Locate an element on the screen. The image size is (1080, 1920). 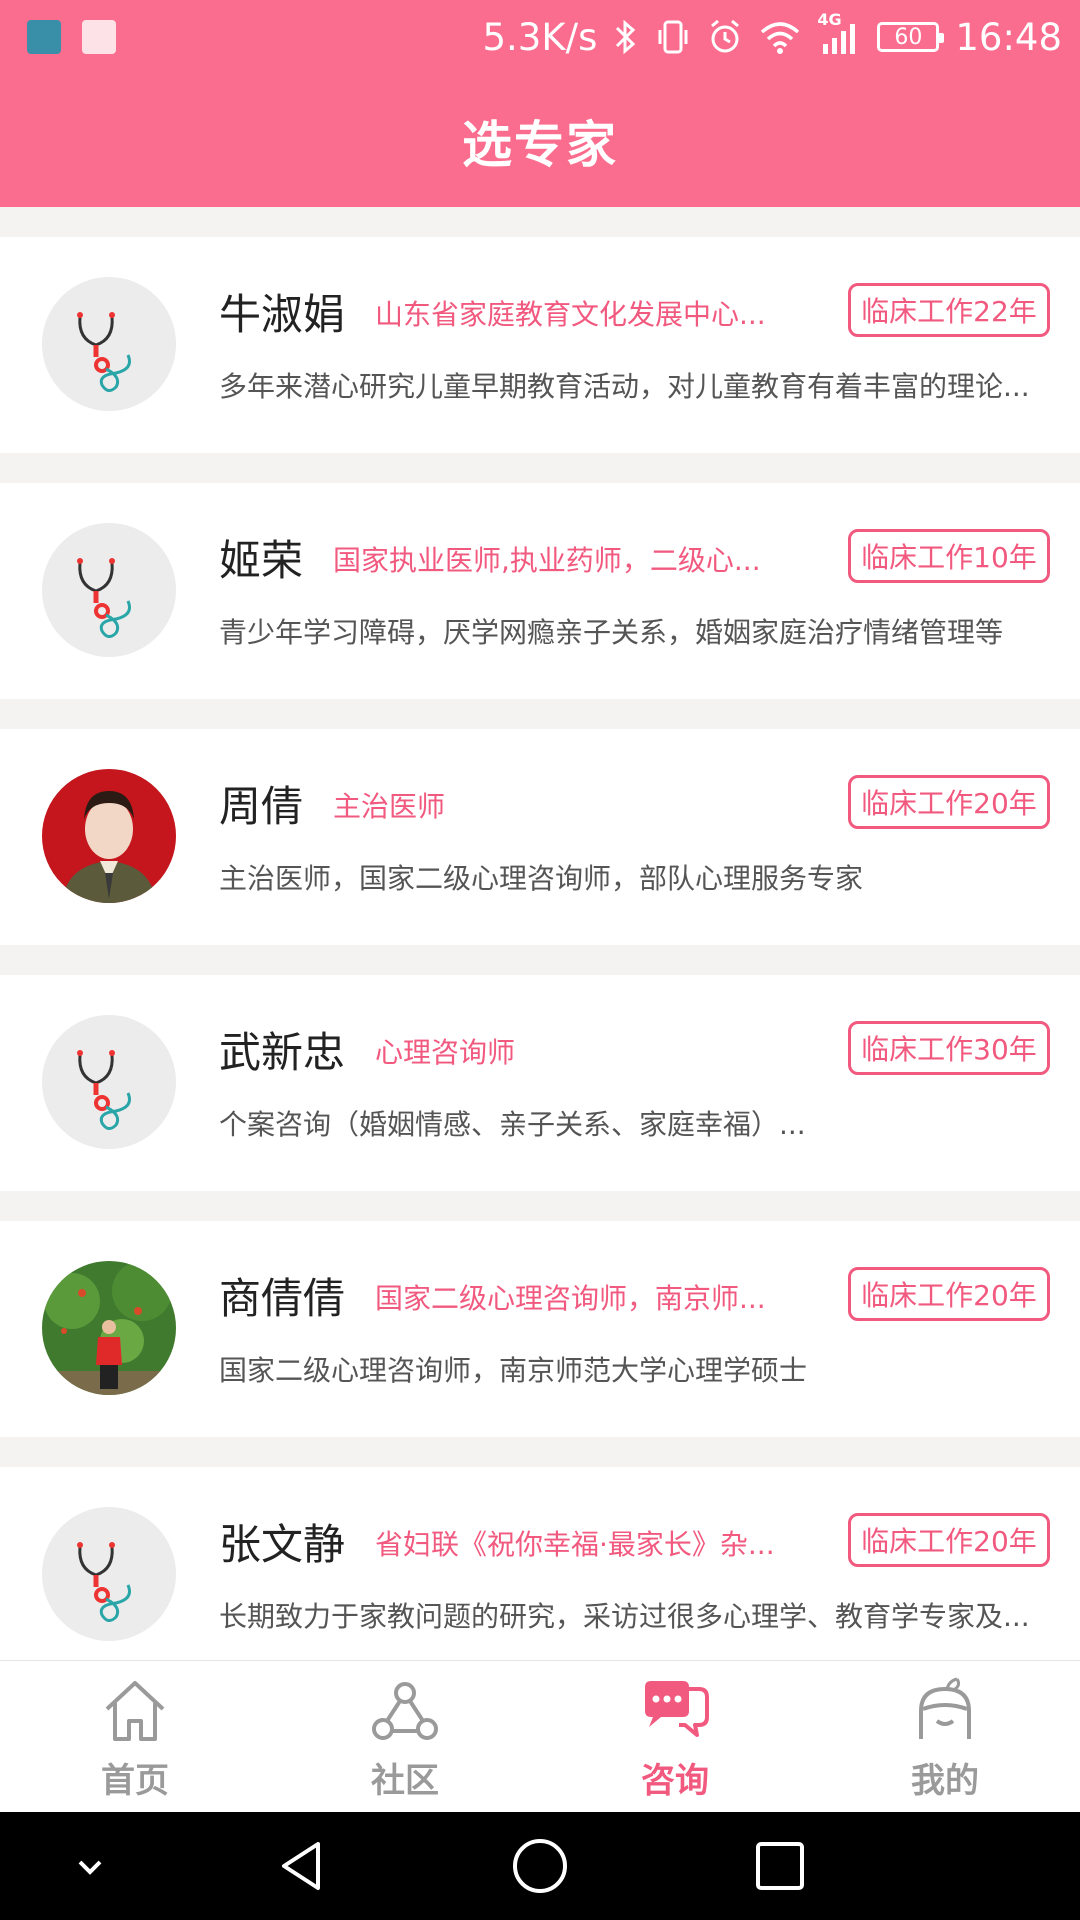
expert-name: 武新忠 is located at coordinates (282, 1052).